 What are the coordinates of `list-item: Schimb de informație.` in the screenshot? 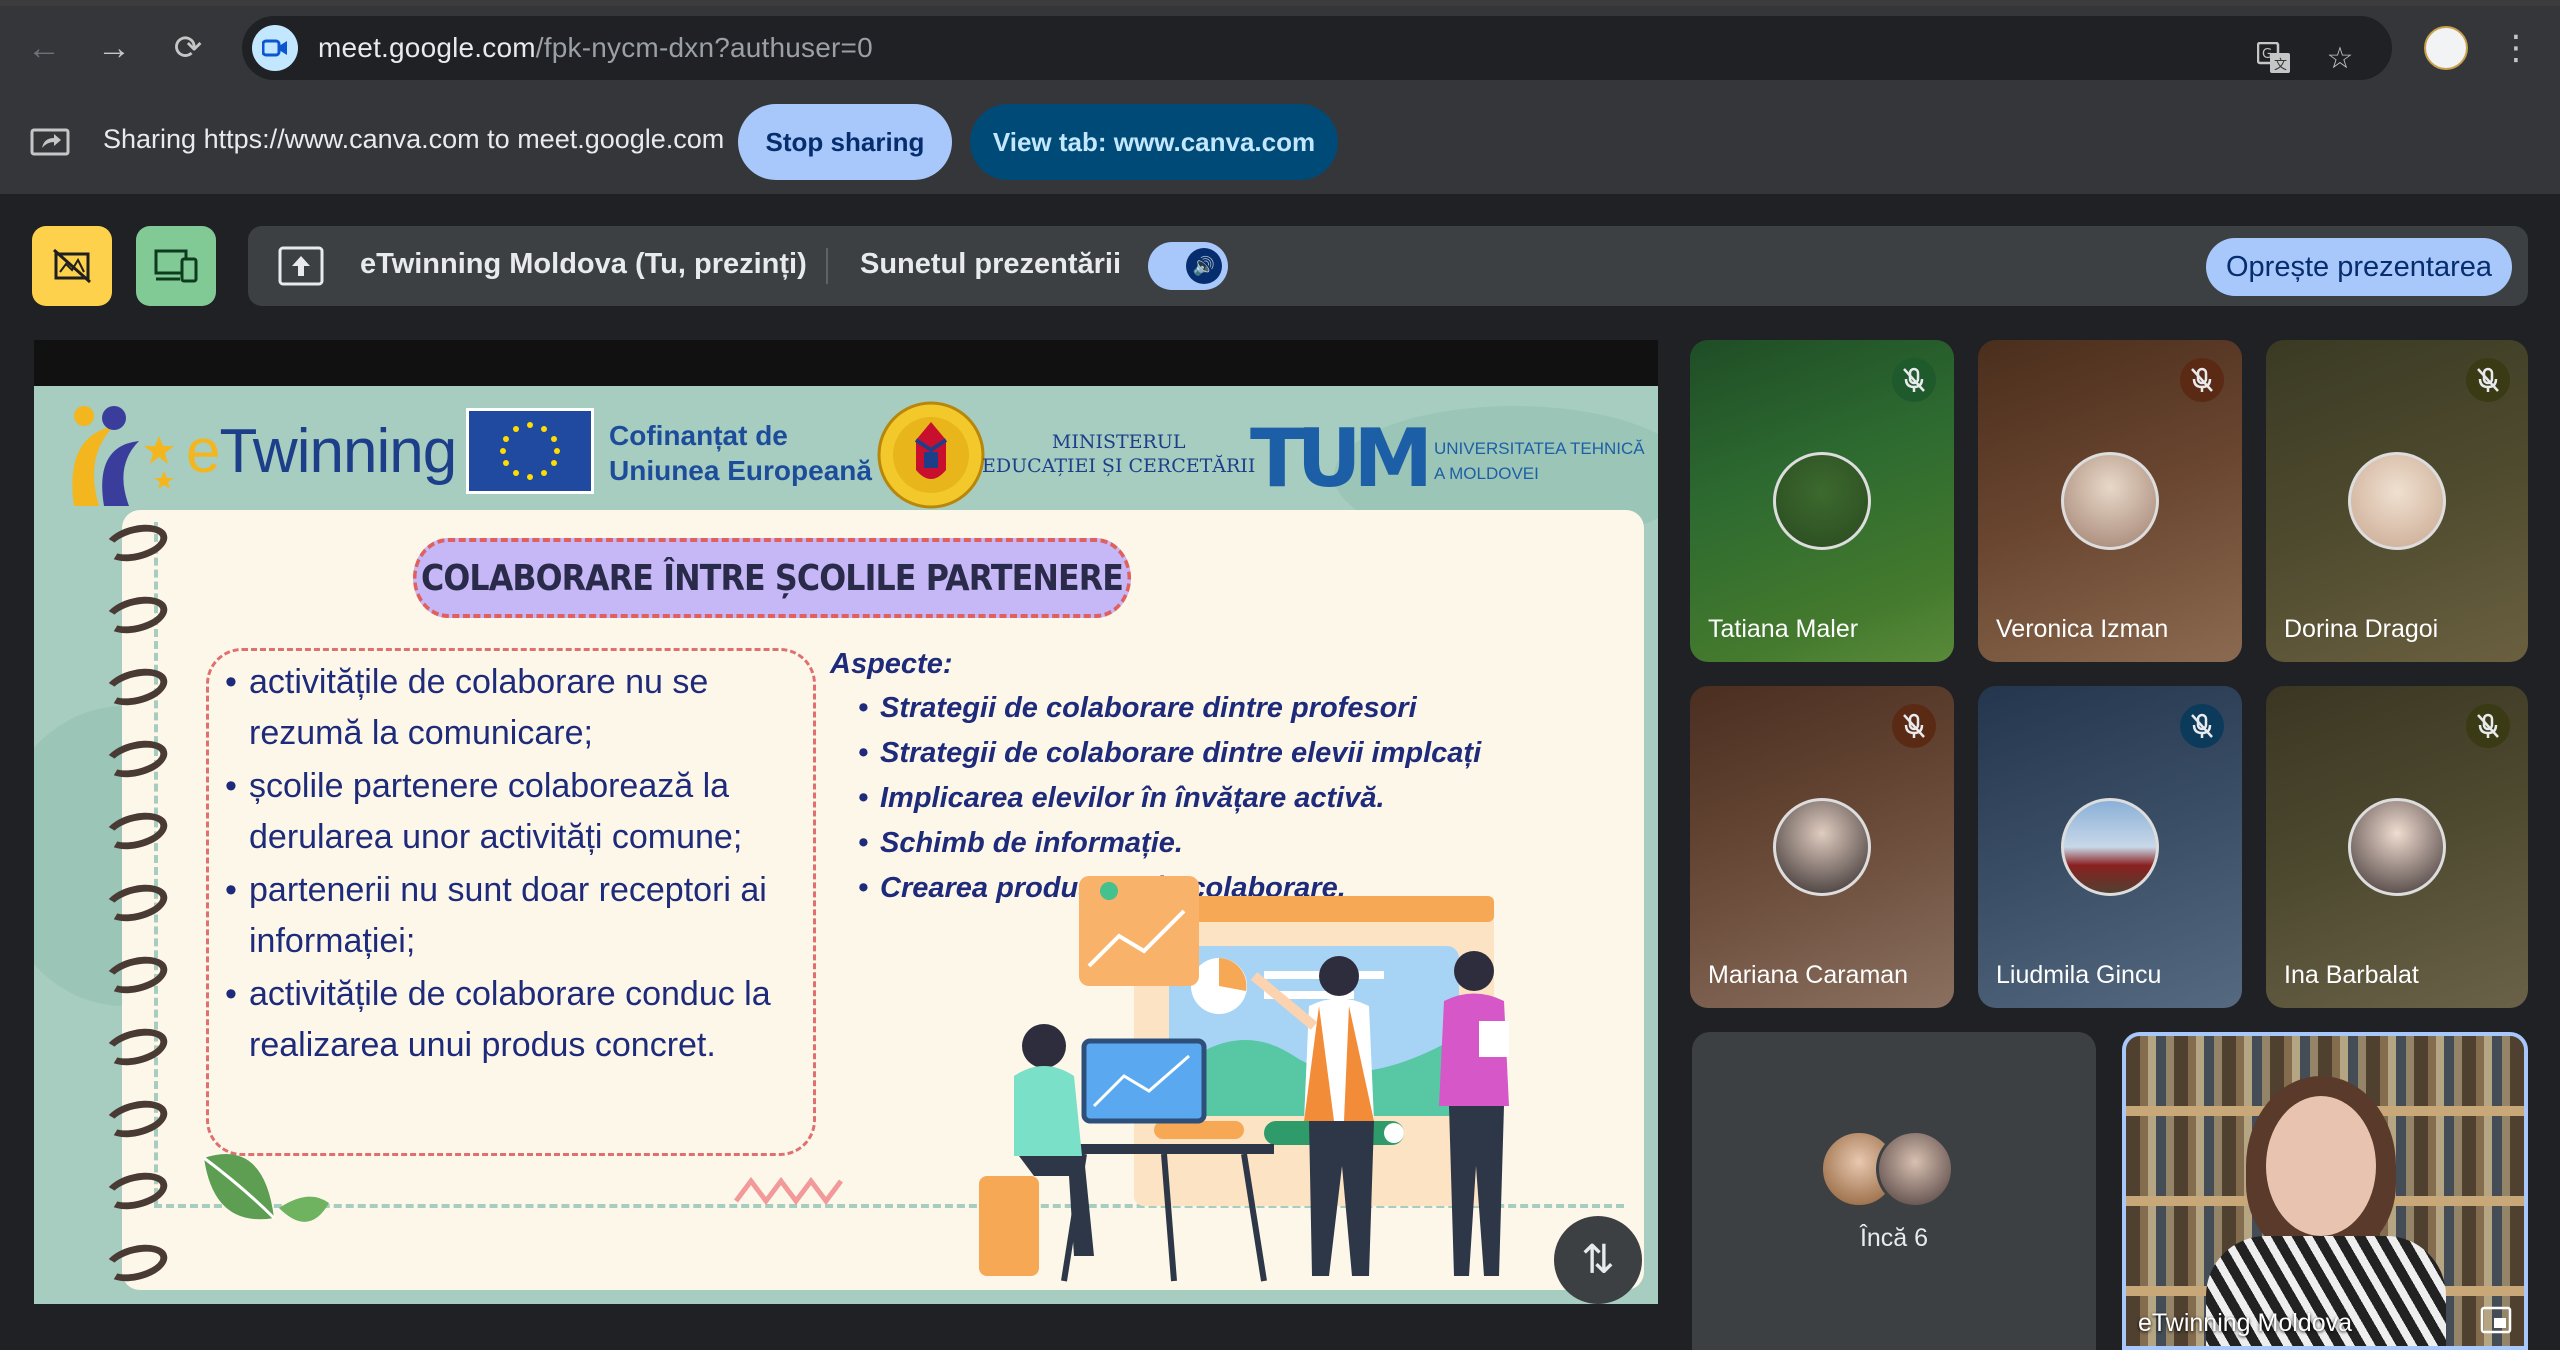 It's located at (1020, 843).